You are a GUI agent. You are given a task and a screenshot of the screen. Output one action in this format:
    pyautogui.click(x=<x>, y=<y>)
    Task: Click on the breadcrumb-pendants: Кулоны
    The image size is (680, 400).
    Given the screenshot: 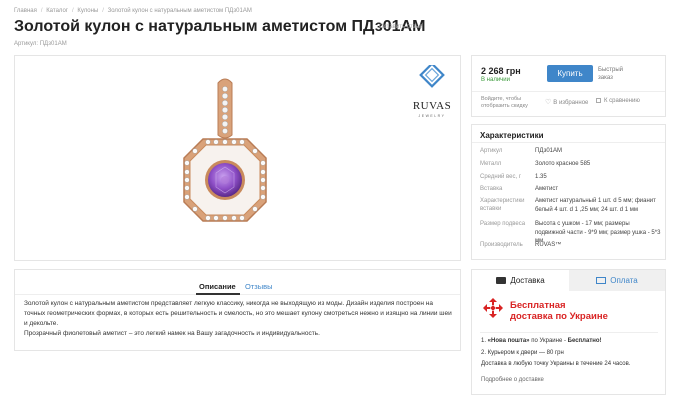 What is the action you would take?
    pyautogui.click(x=87, y=11)
    